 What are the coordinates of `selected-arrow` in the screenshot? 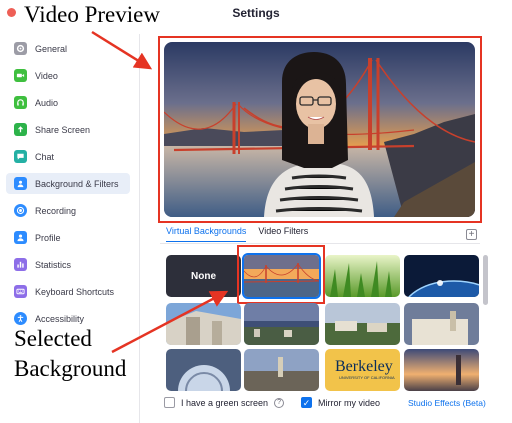 It's located at (170, 322).